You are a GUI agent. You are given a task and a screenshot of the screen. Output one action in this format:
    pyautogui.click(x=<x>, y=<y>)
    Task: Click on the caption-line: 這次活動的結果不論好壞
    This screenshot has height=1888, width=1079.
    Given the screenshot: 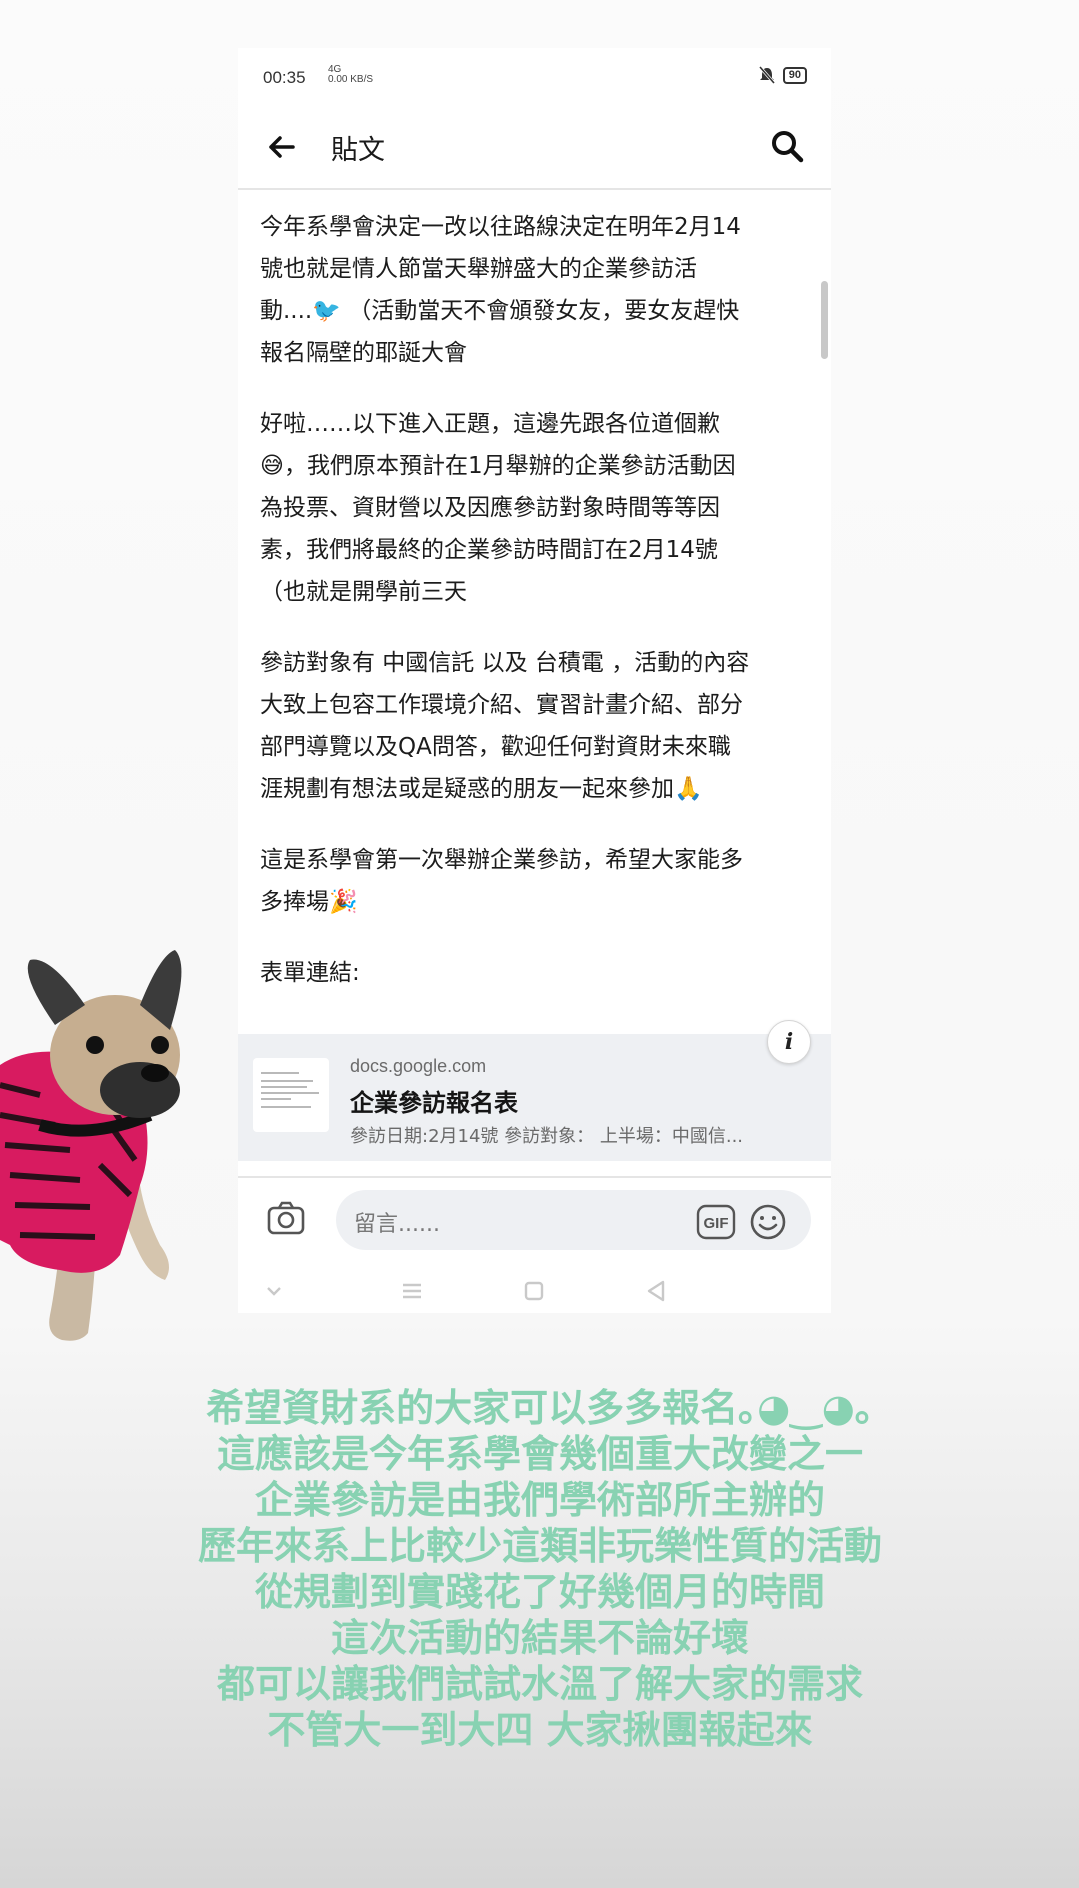 What is the action you would take?
    pyautogui.click(x=539, y=1638)
    